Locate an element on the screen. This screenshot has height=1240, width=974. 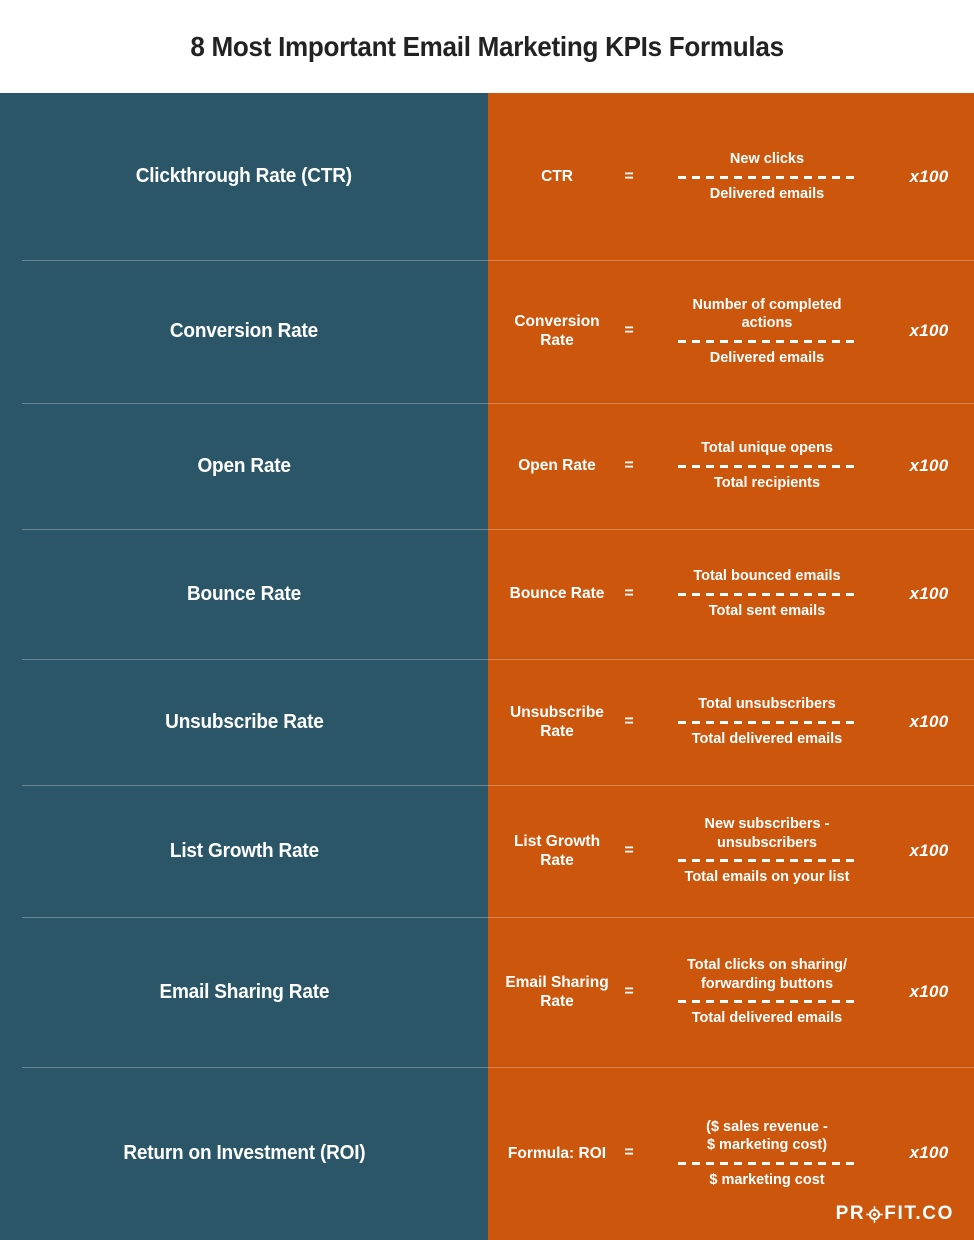
kpi-name-label: Return on Investment (ROI) is located at coordinates (244, 1153).